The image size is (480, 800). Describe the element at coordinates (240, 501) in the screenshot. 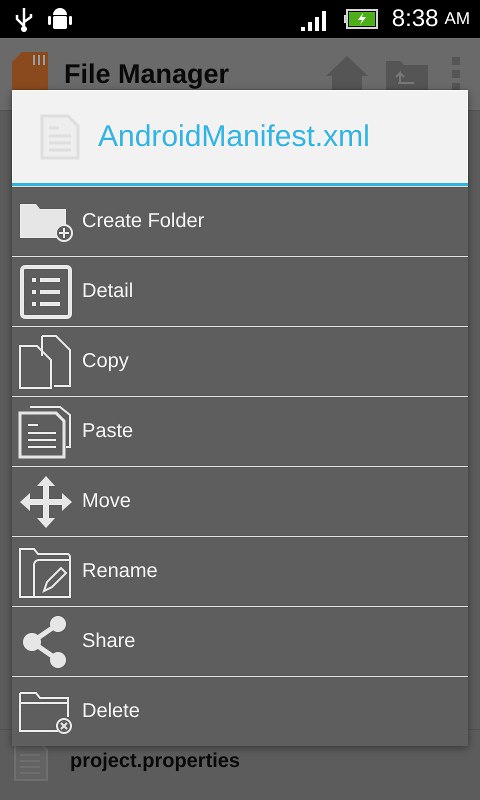

I see `menu-item: Move` at that location.